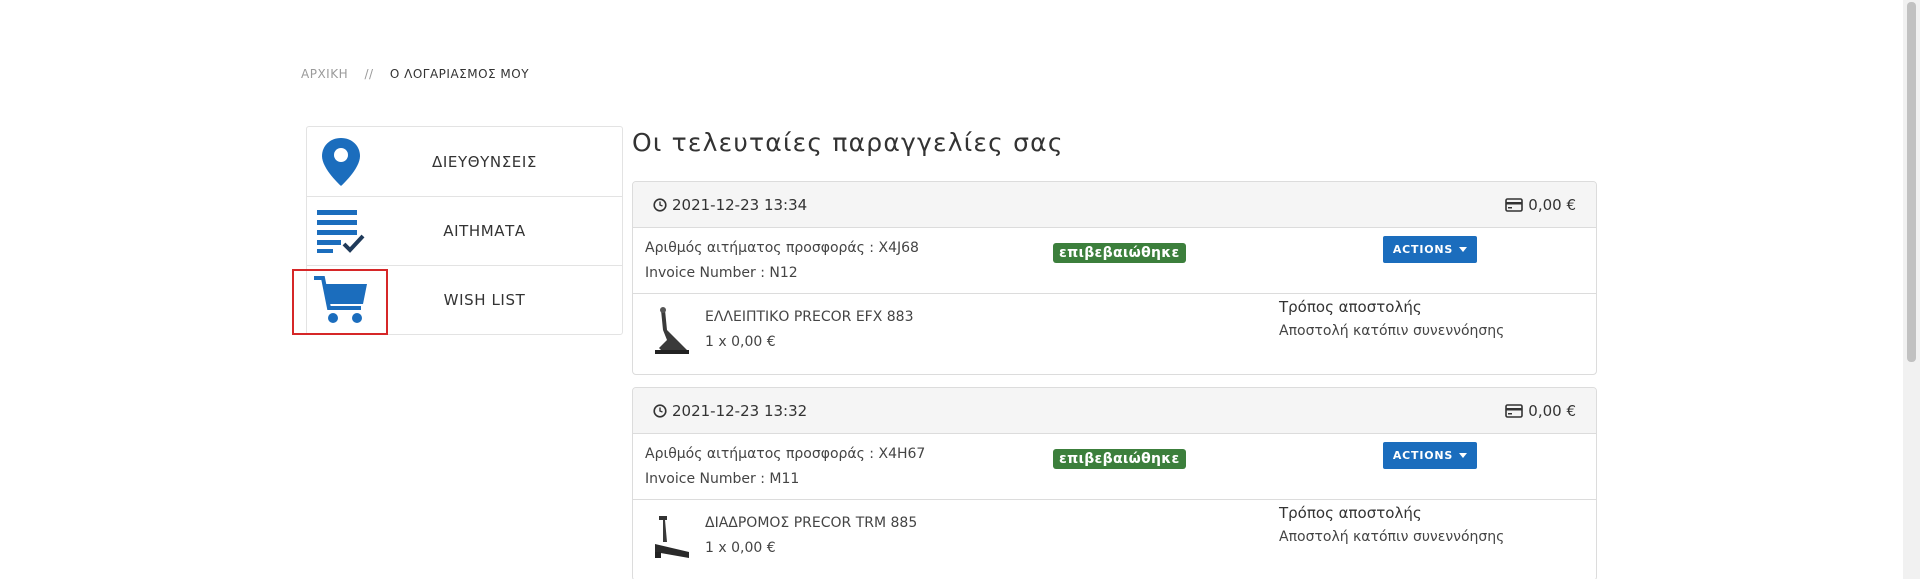  I want to click on account-sidebar: ΔΙΕΥΘΥΝΣΕΙΣ ΑΙΤΗΜΑΤΑ WISH LIST, so click(457, 230).